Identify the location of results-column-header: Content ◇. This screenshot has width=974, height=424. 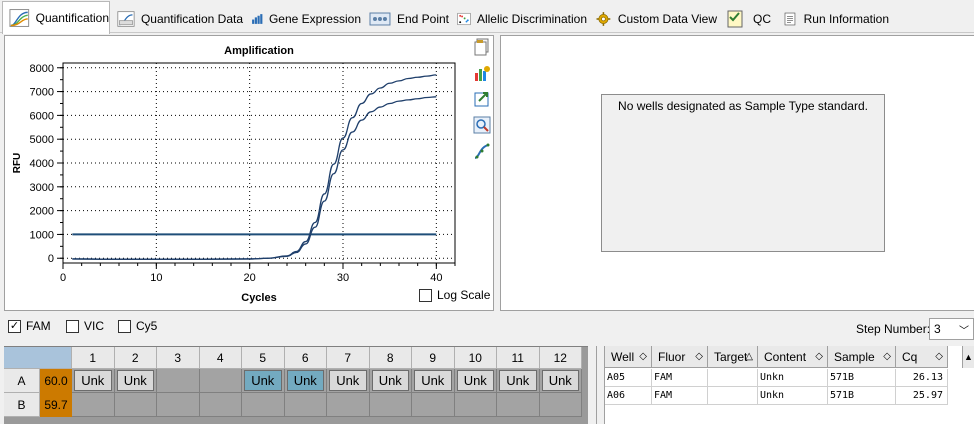
(793, 357).